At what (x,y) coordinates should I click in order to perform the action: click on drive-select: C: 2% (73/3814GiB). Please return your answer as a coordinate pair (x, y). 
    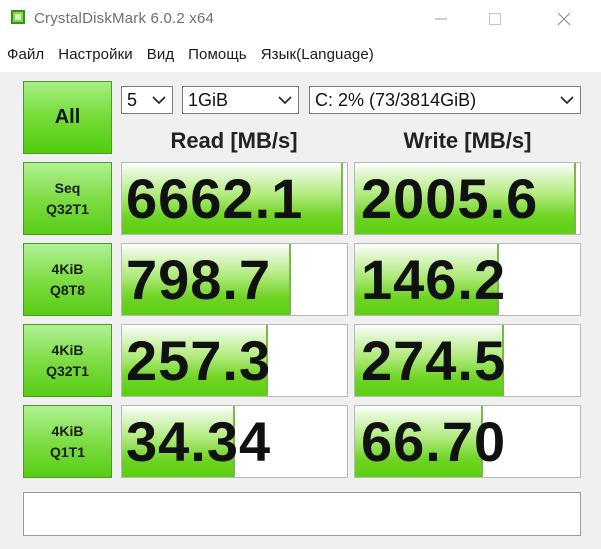
    Looking at the image, I should click on (445, 100).